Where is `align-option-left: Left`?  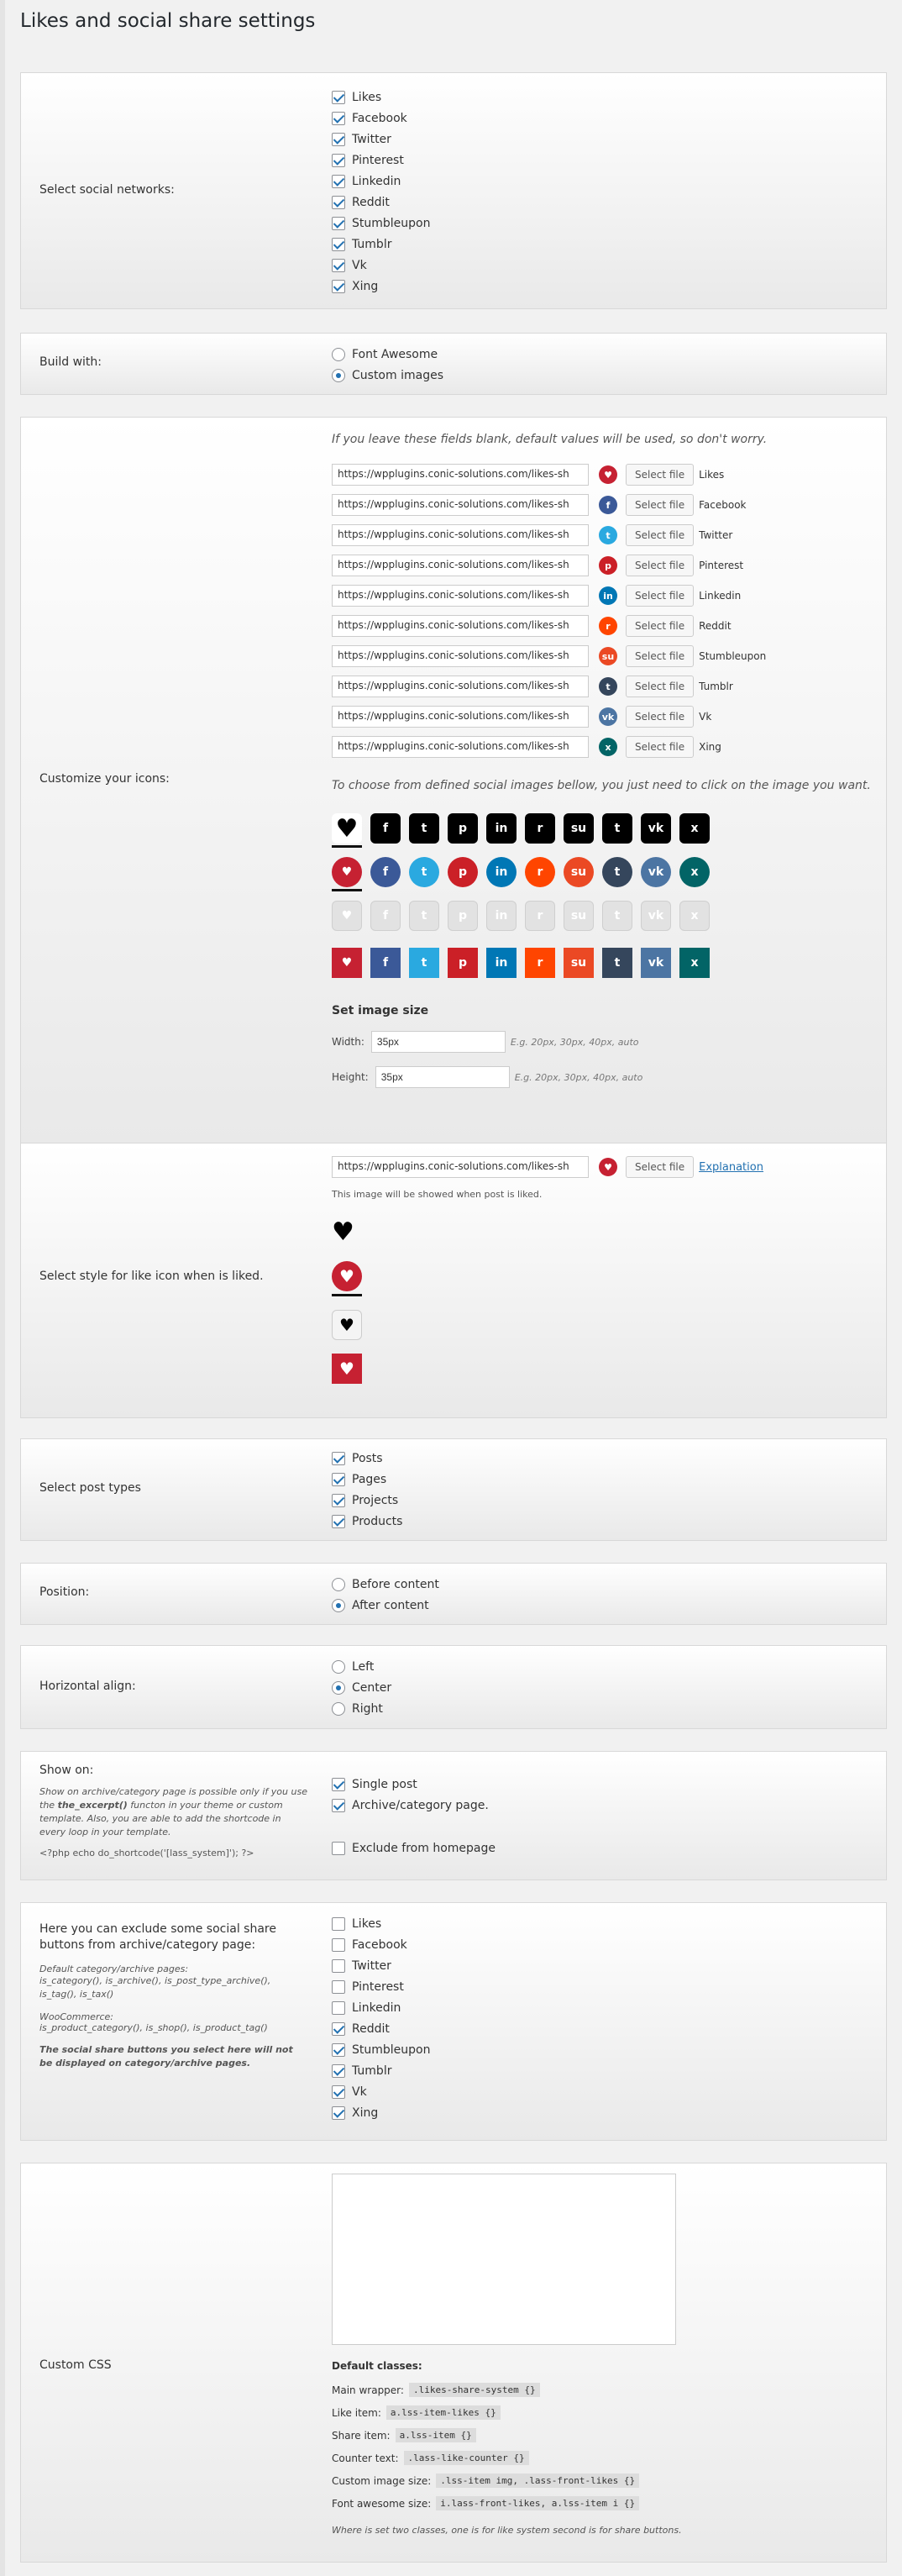
align-option-left: Left is located at coordinates (361, 1666).